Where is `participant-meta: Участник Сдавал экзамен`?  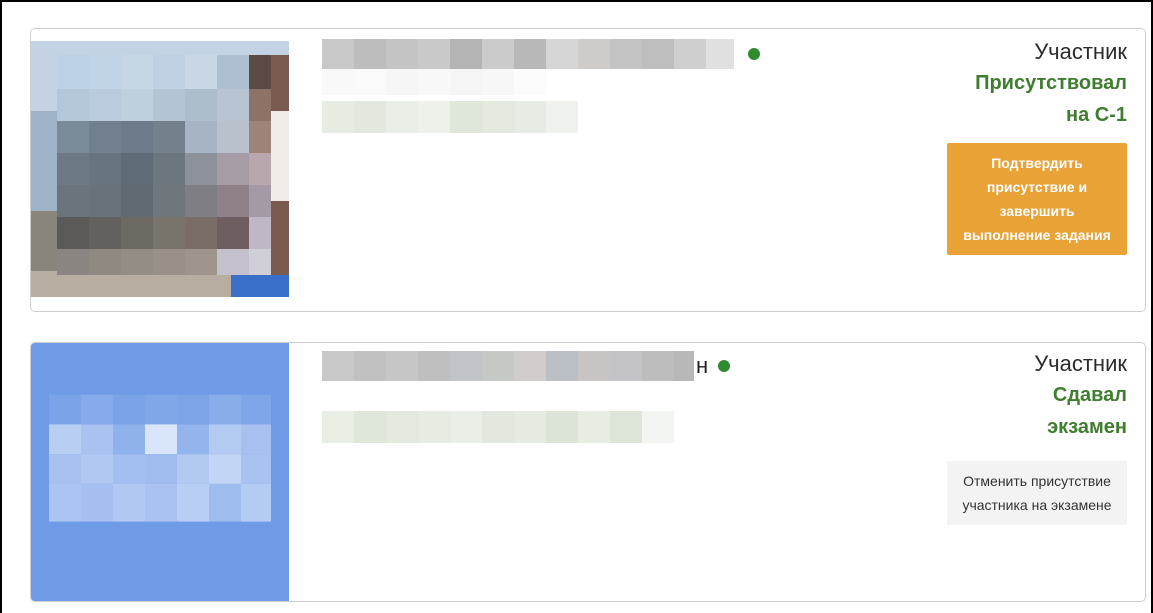 participant-meta: Участник Сдавал экзамен is located at coordinates (1032, 396).